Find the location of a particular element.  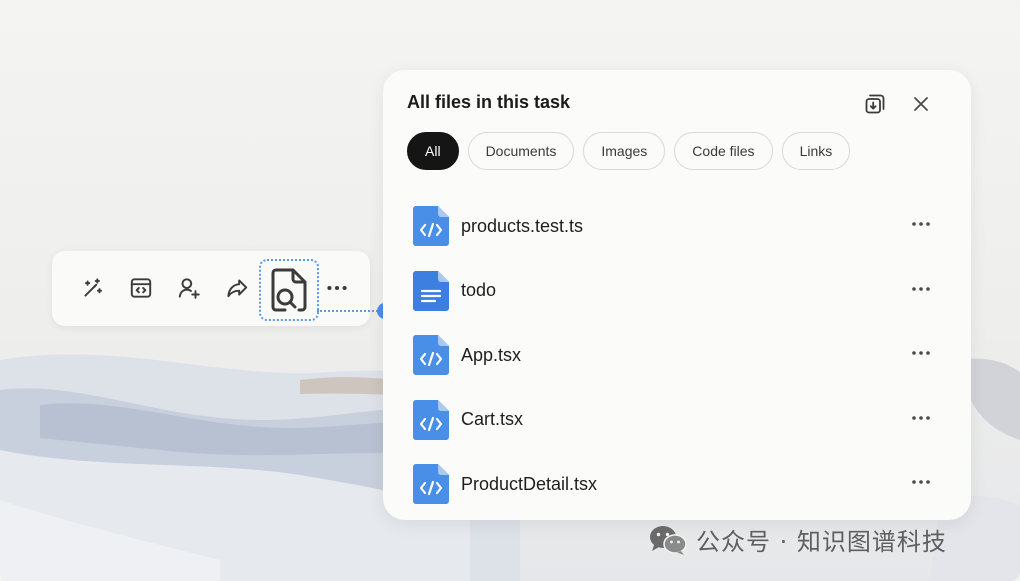

file-name: Cart.tsx is located at coordinates (492, 419).